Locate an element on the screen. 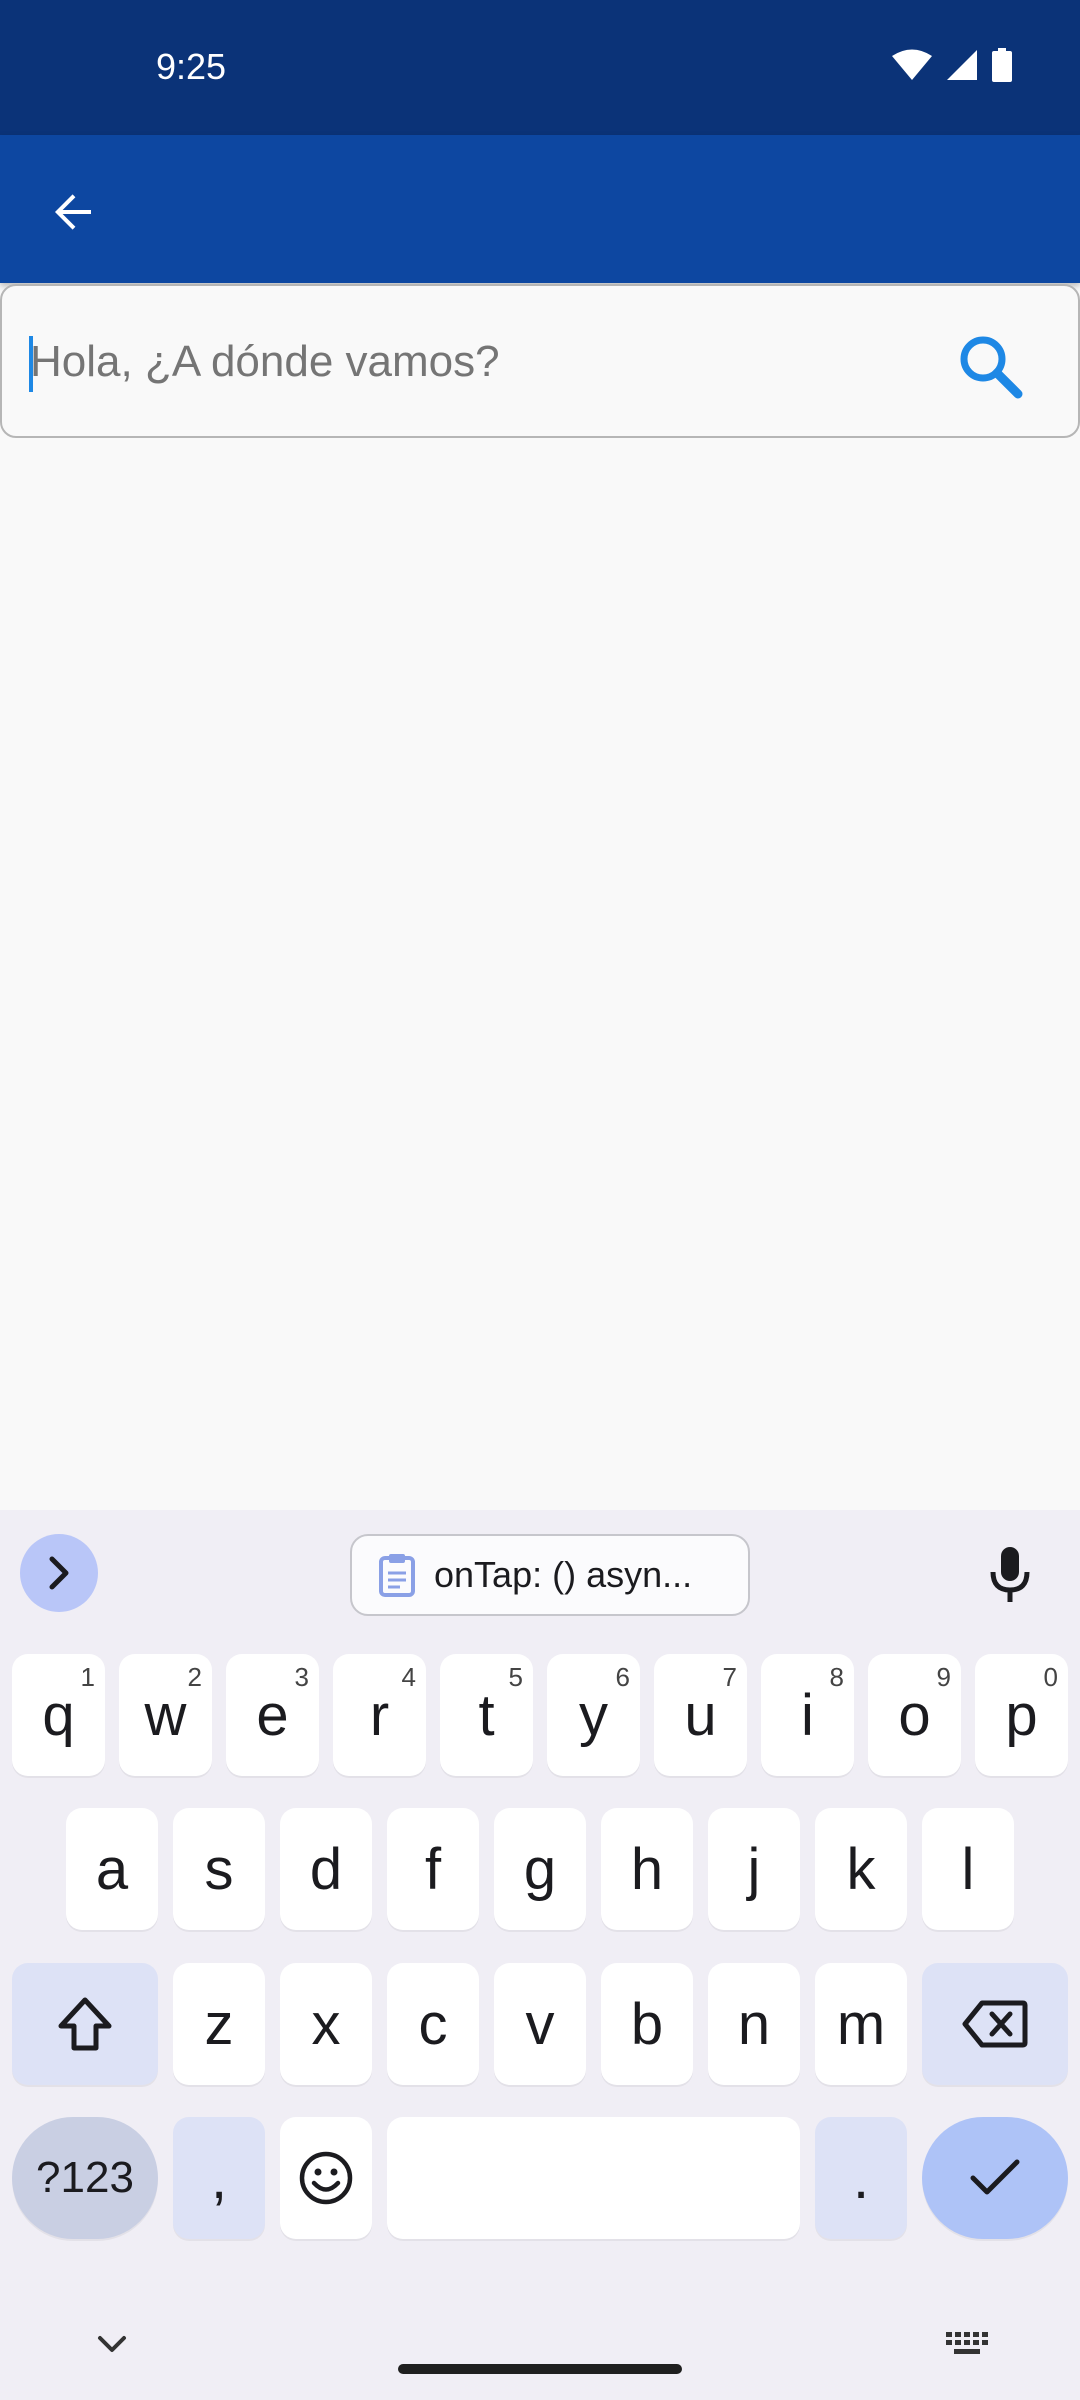 This screenshot has width=1080, height=2400. key-h: h is located at coordinates (647, 1869).